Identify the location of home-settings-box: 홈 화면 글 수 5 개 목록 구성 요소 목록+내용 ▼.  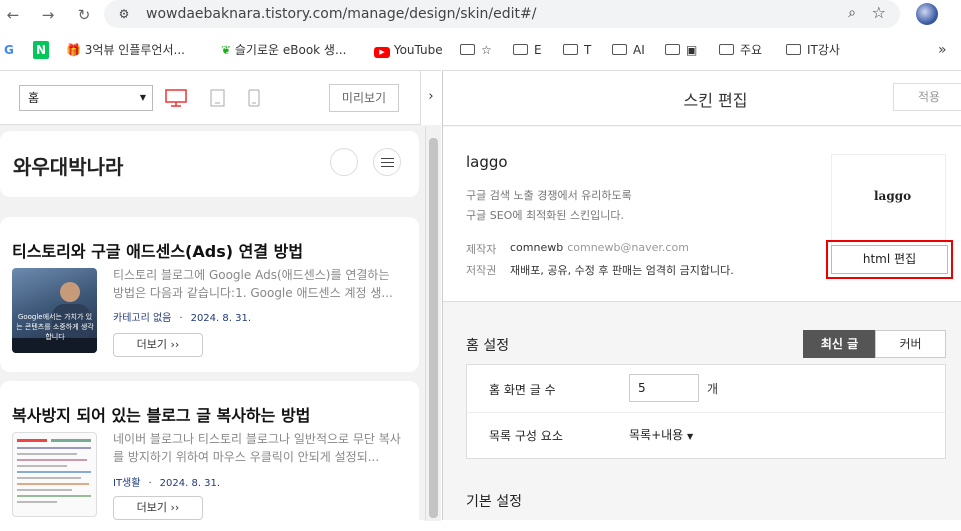
(706, 411).